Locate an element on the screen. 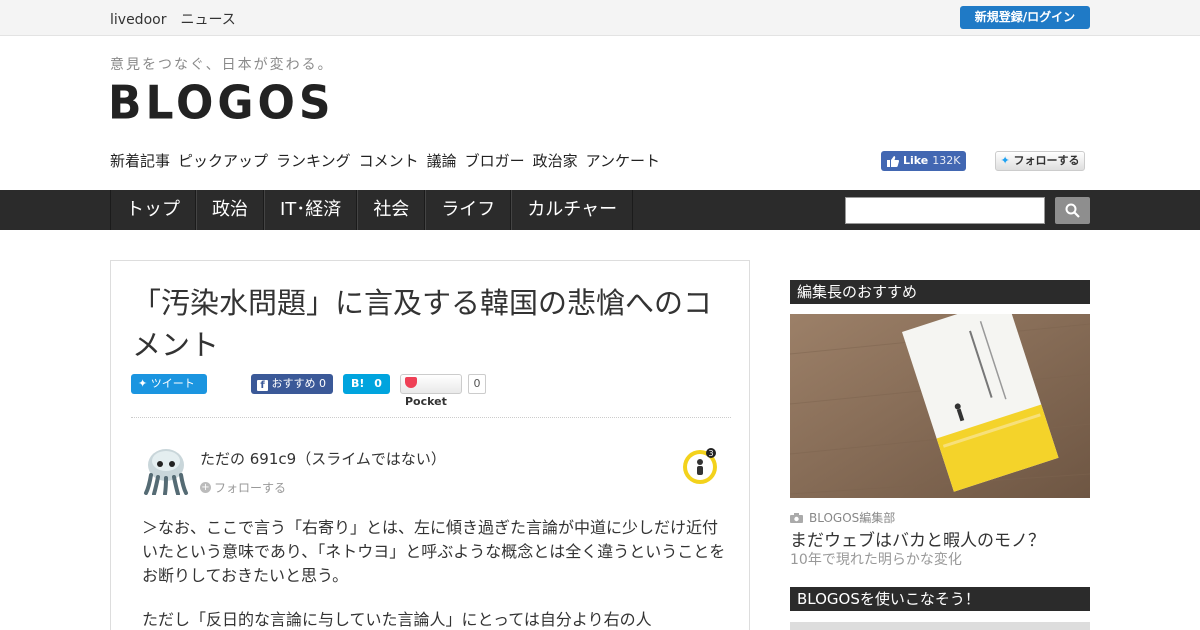 This screenshot has height=630, width=1200. catnav-bloggers: ブロガー is located at coordinates (495, 160).